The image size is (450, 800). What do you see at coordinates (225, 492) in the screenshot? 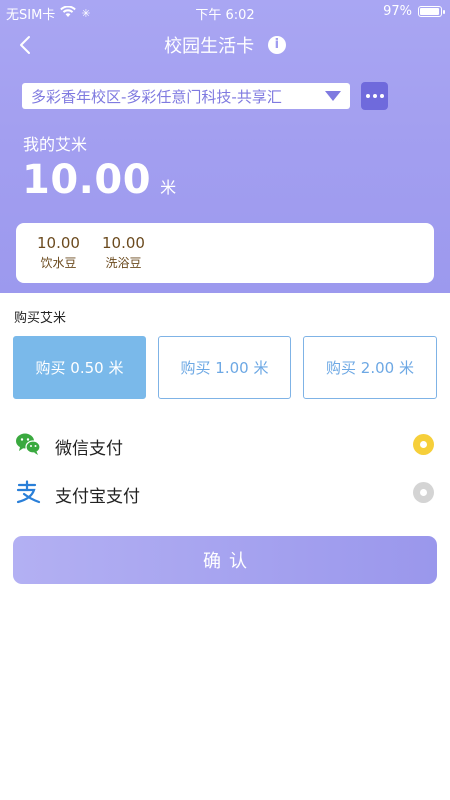
I see `payment-option-alipay: 支付宝支付` at bounding box center [225, 492].